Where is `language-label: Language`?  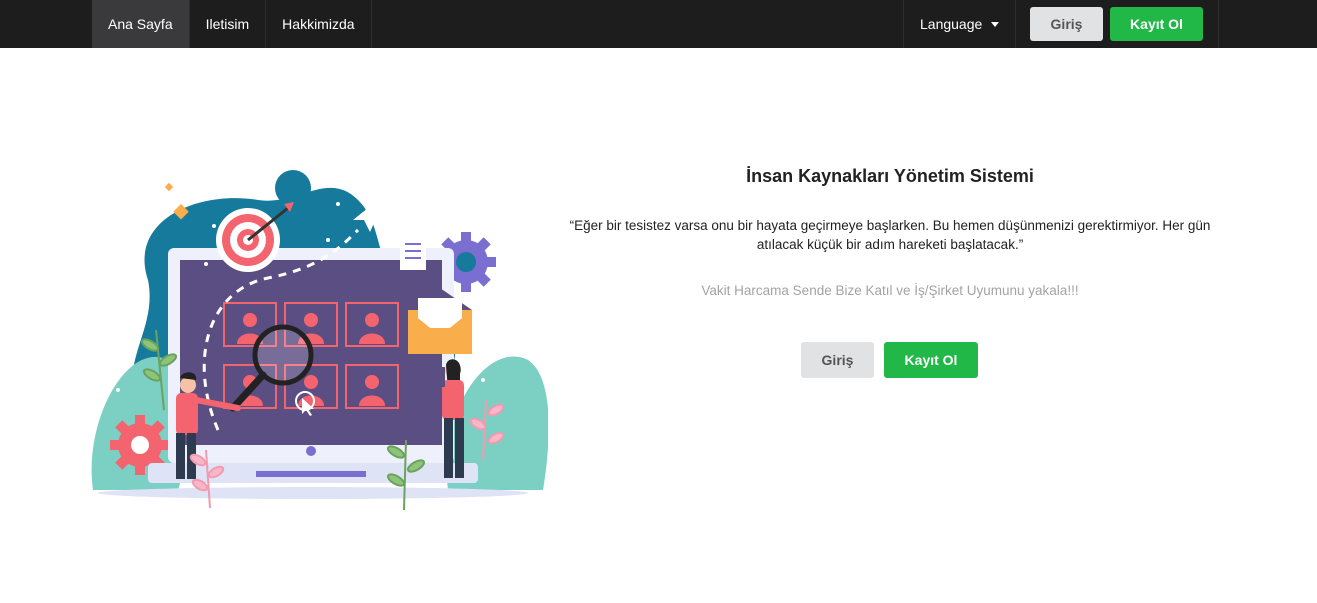
language-label: Language is located at coordinates (951, 24).